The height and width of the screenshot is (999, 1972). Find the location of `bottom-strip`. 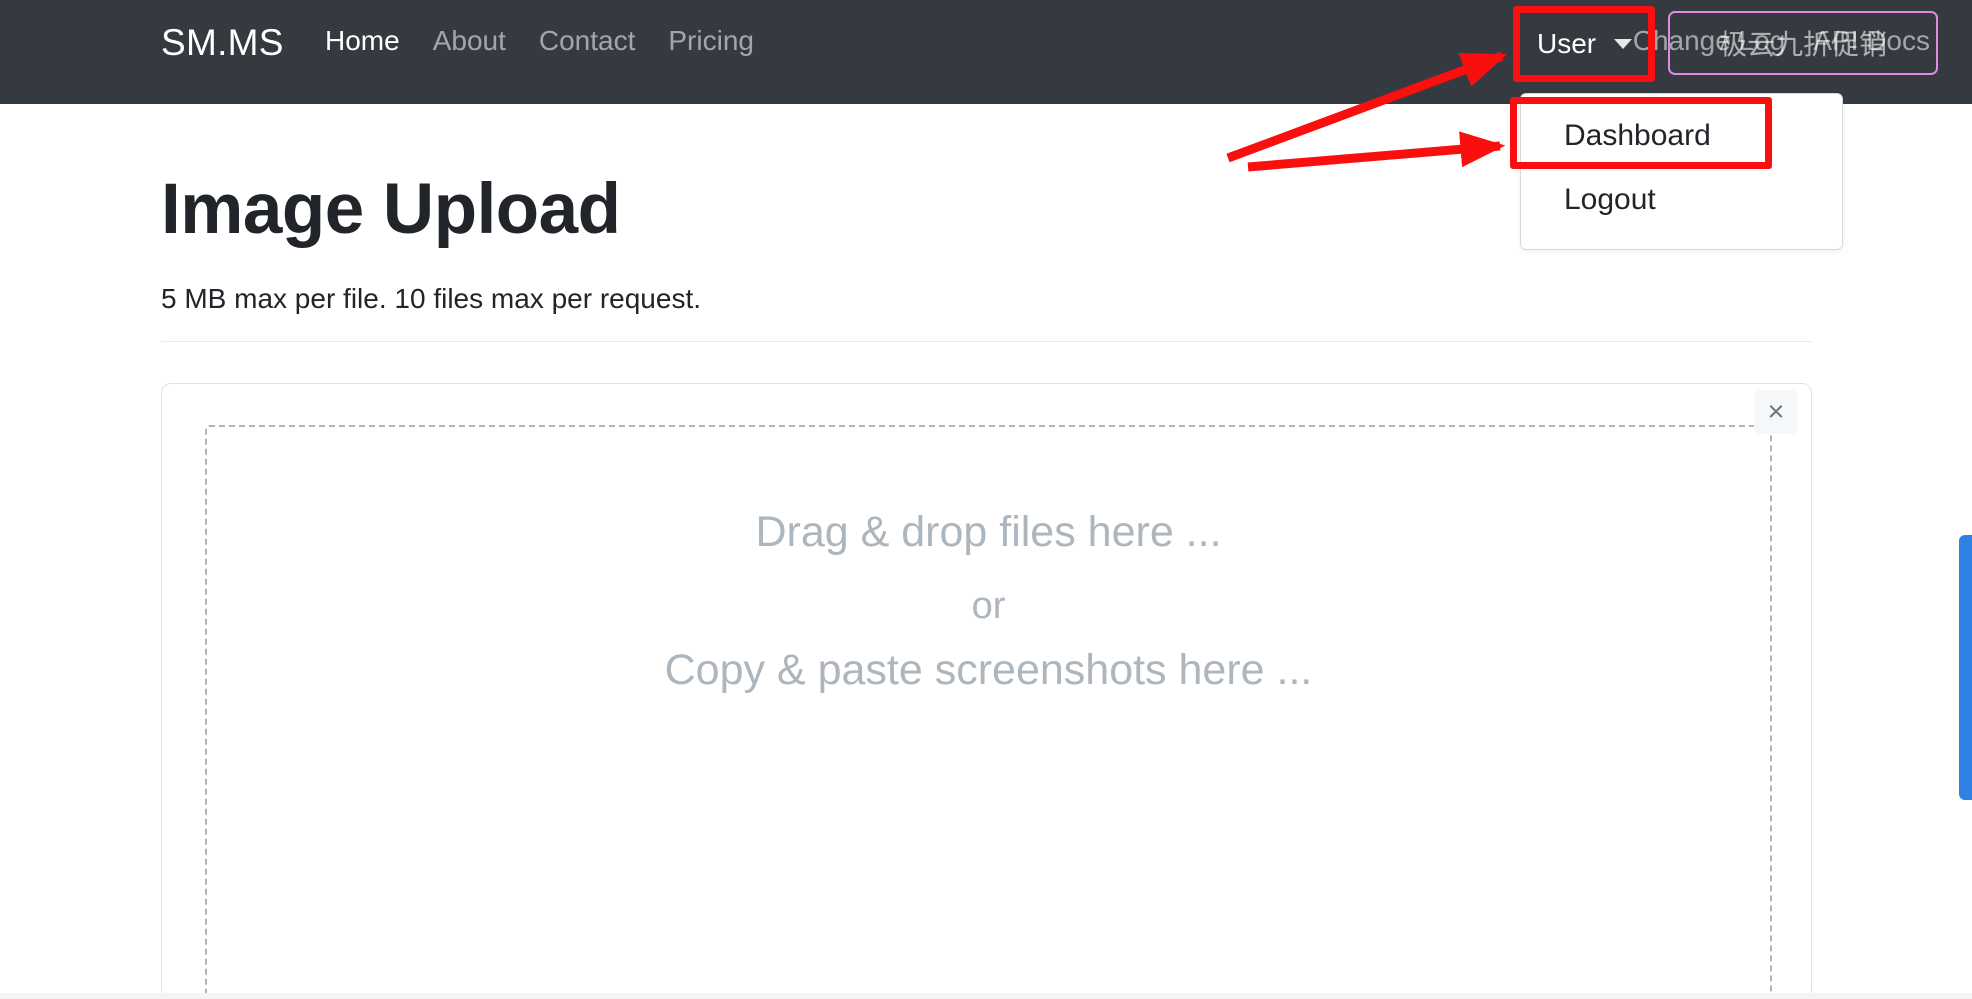

bottom-strip is located at coordinates (986, 996).